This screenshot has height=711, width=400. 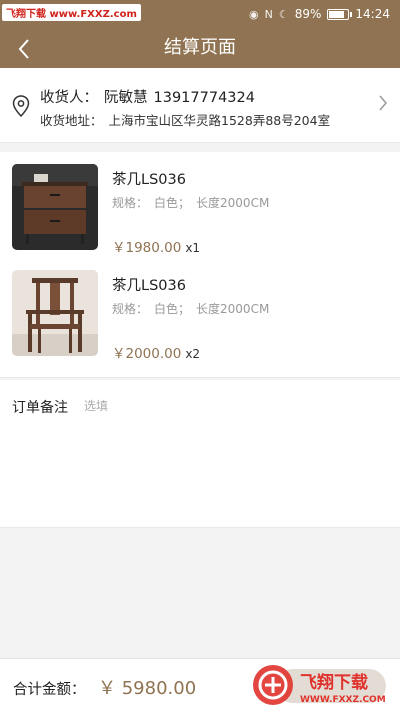 I want to click on product-item: 茶几LS036 规格： 白色； 长度2000CM ￥2000.00 x2, so click(x=200, y=310).